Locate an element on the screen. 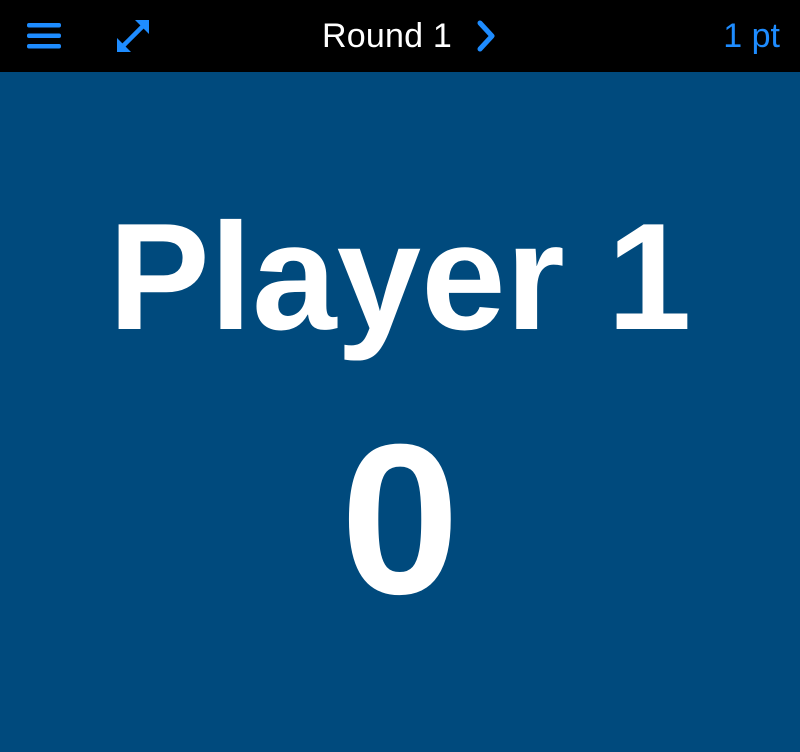 This screenshot has height=752, width=800. menu-button is located at coordinates (44, 36).